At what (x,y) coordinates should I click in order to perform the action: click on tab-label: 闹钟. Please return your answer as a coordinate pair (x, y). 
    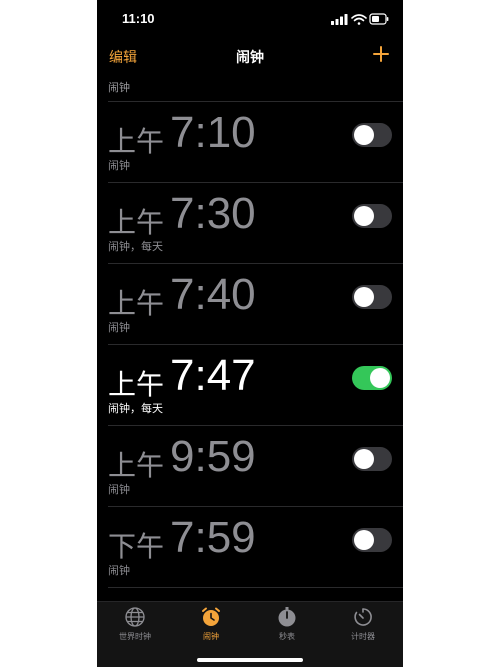
    Looking at the image, I should click on (211, 636).